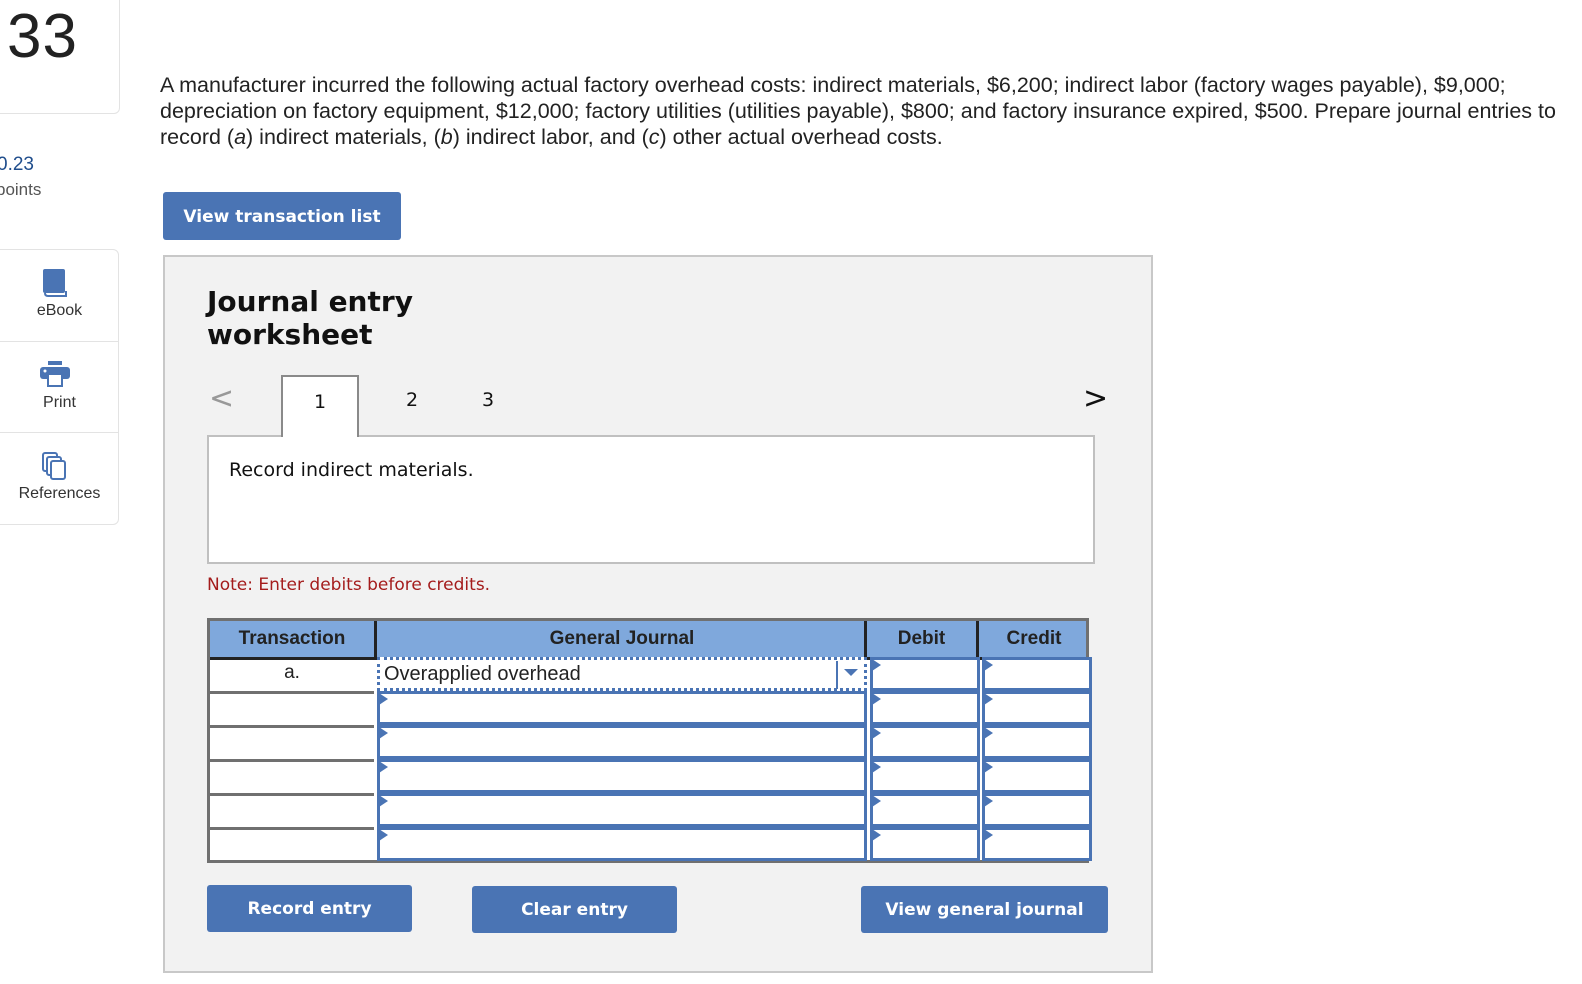  What do you see at coordinates (221, 398) in the screenshot?
I see `previous-arrow-icon: <` at bounding box center [221, 398].